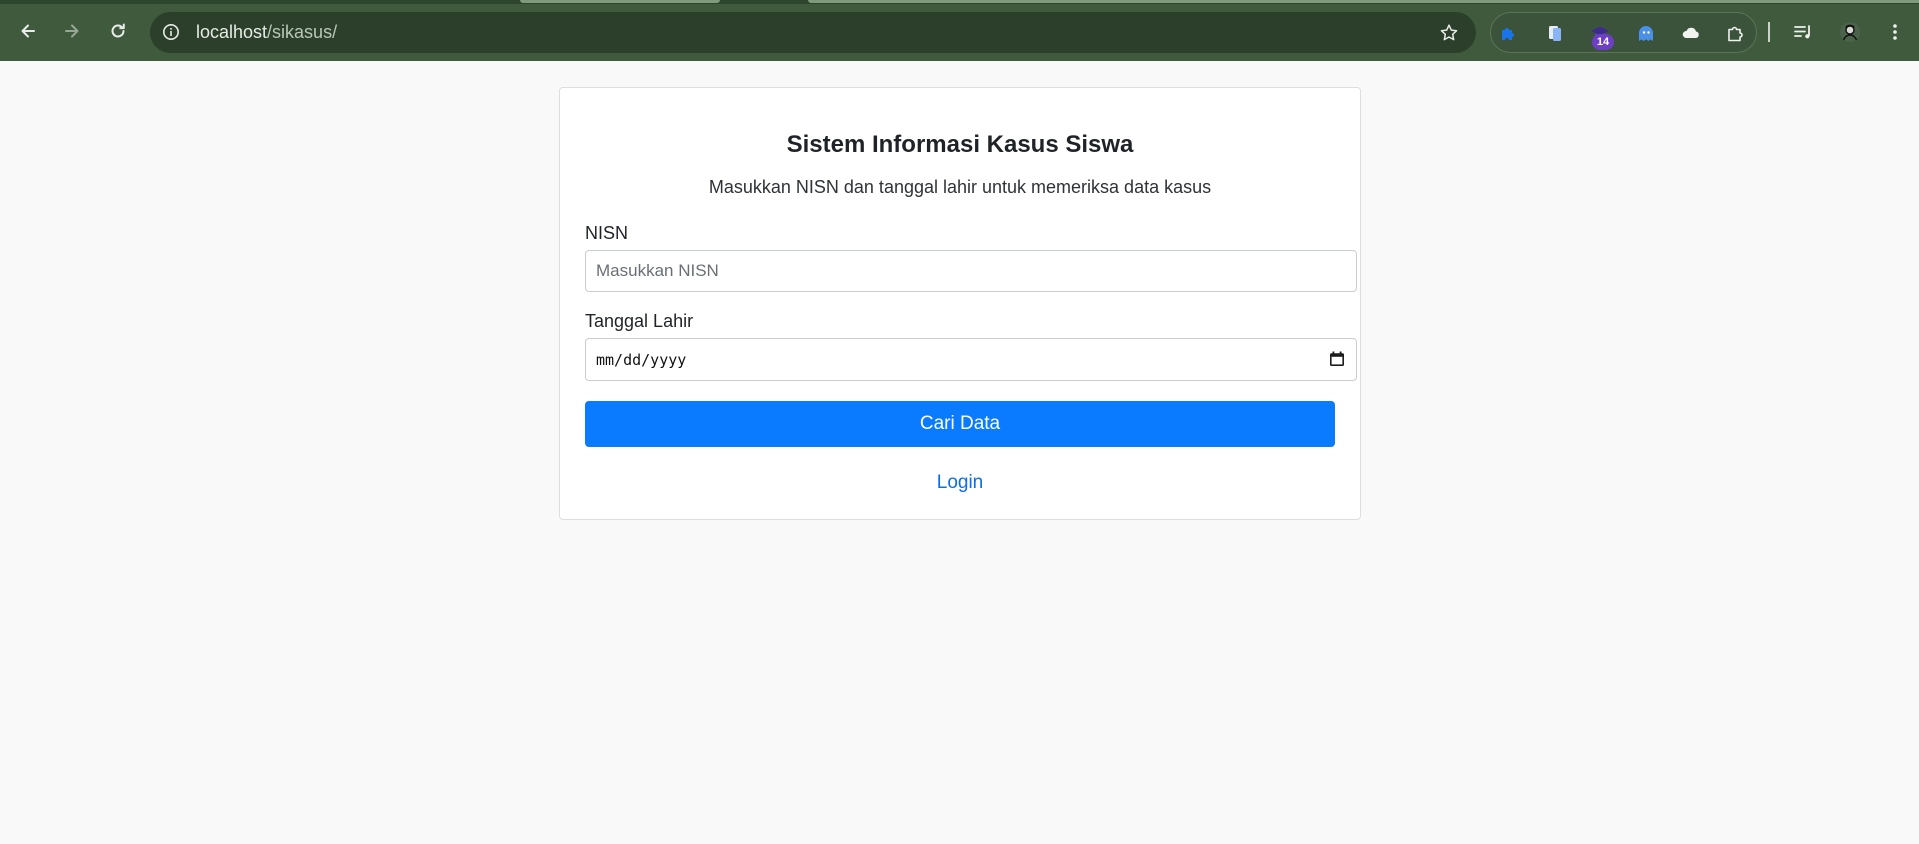 This screenshot has width=1919, height=844. I want to click on ghost-extension-icon, so click(1646, 33).